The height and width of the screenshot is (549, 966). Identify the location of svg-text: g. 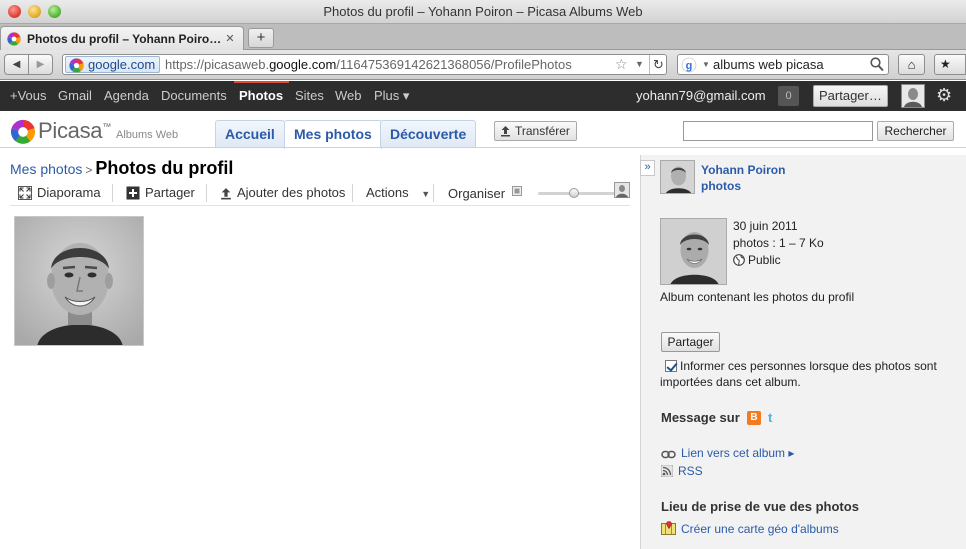
(689, 66).